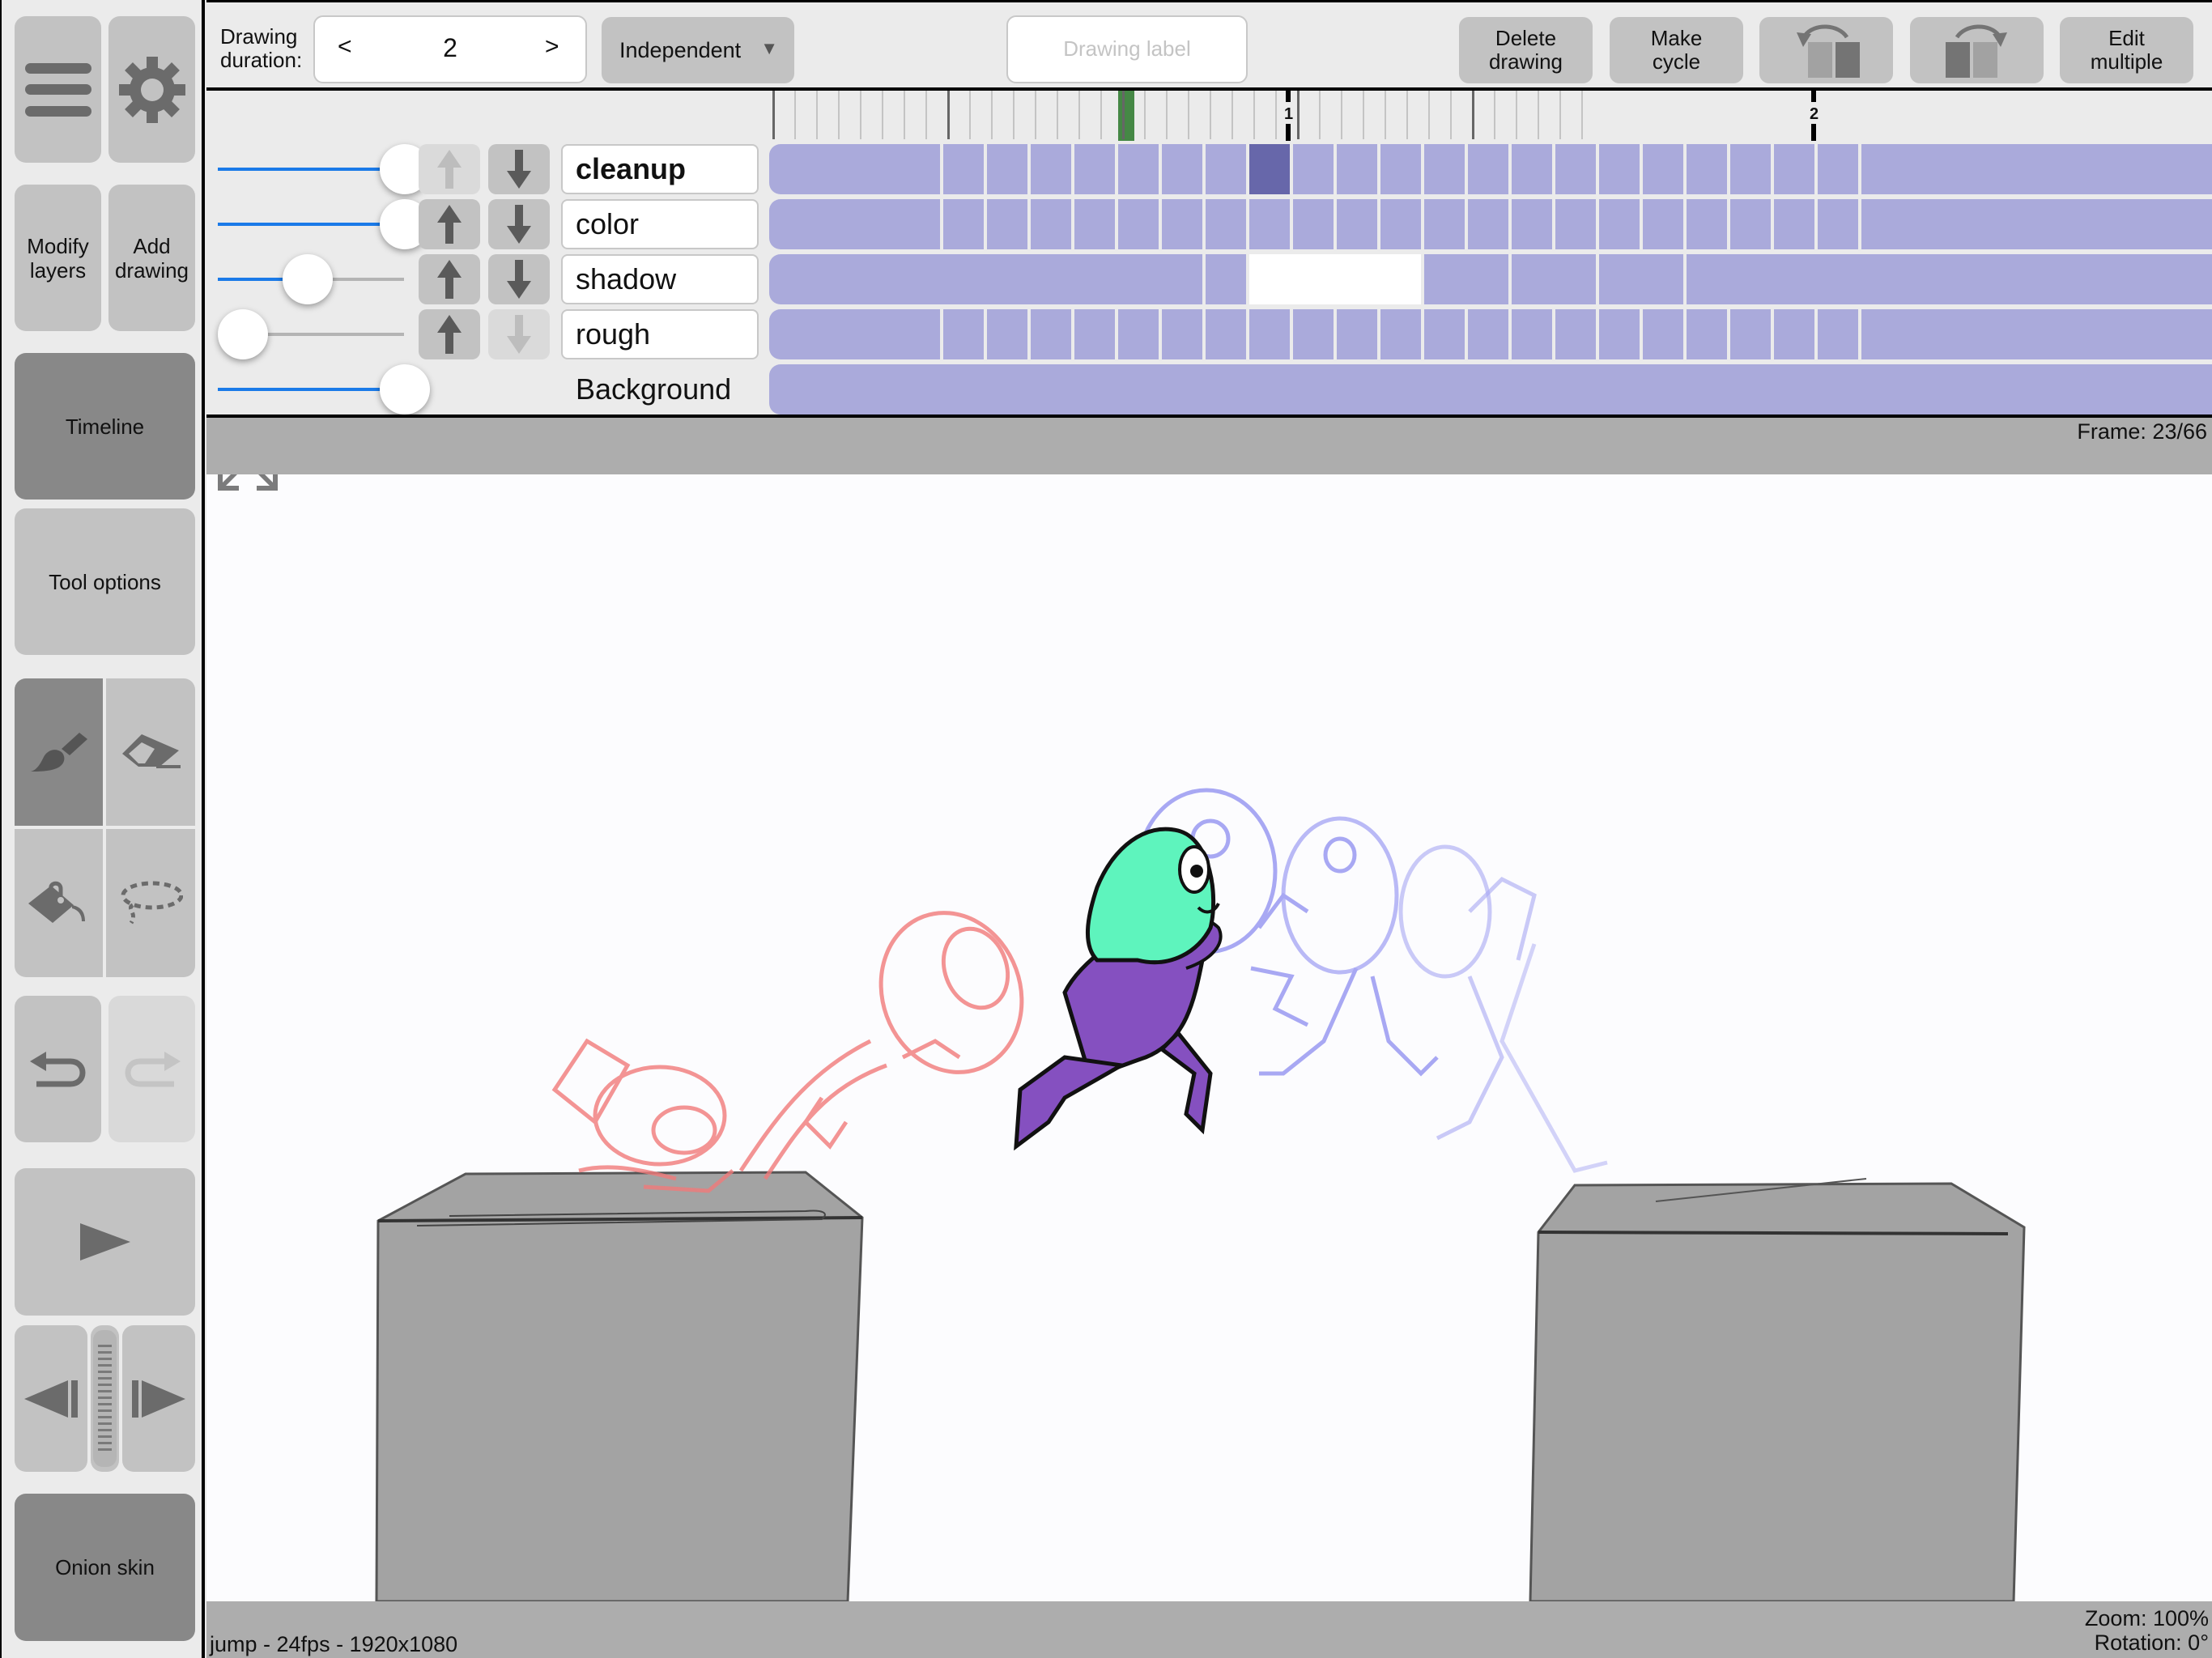  Describe the element at coordinates (1526, 50) in the screenshot. I see `delete-drawing-button: Delete drawing` at that location.